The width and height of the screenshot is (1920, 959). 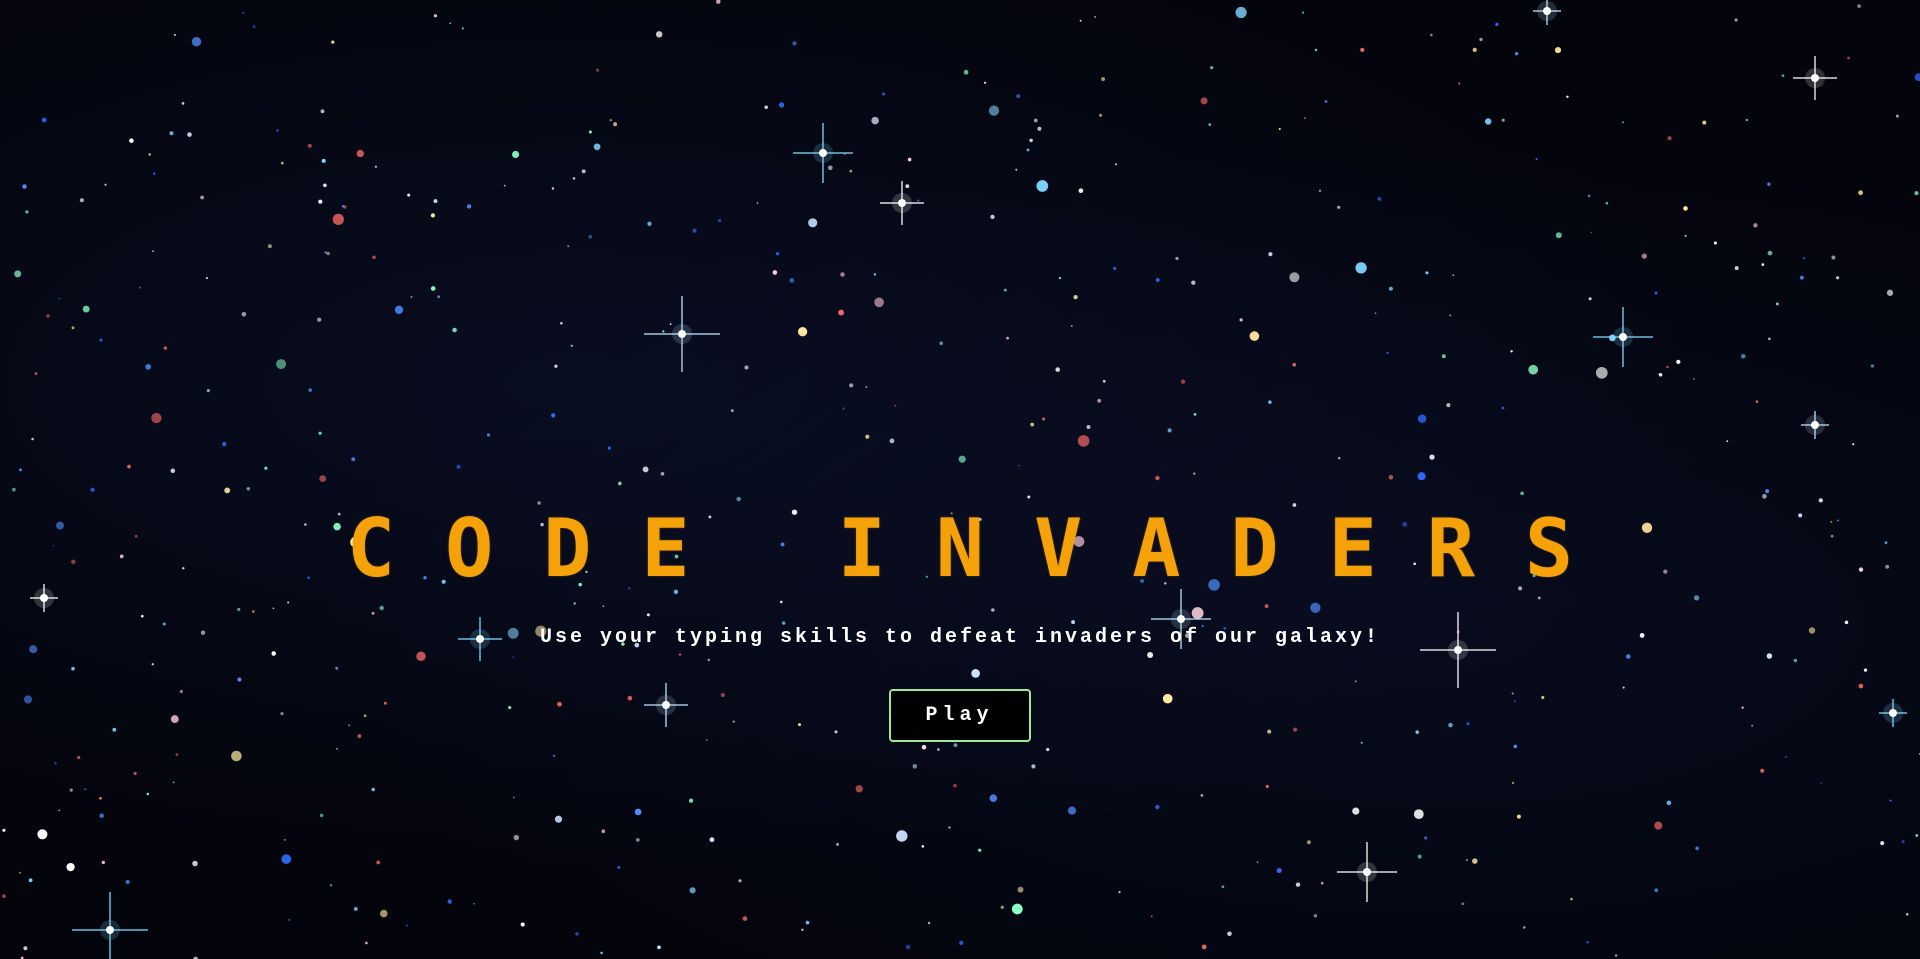 What do you see at coordinates (985, 548) in the screenshot?
I see `game-title: CODE INVADERS` at bounding box center [985, 548].